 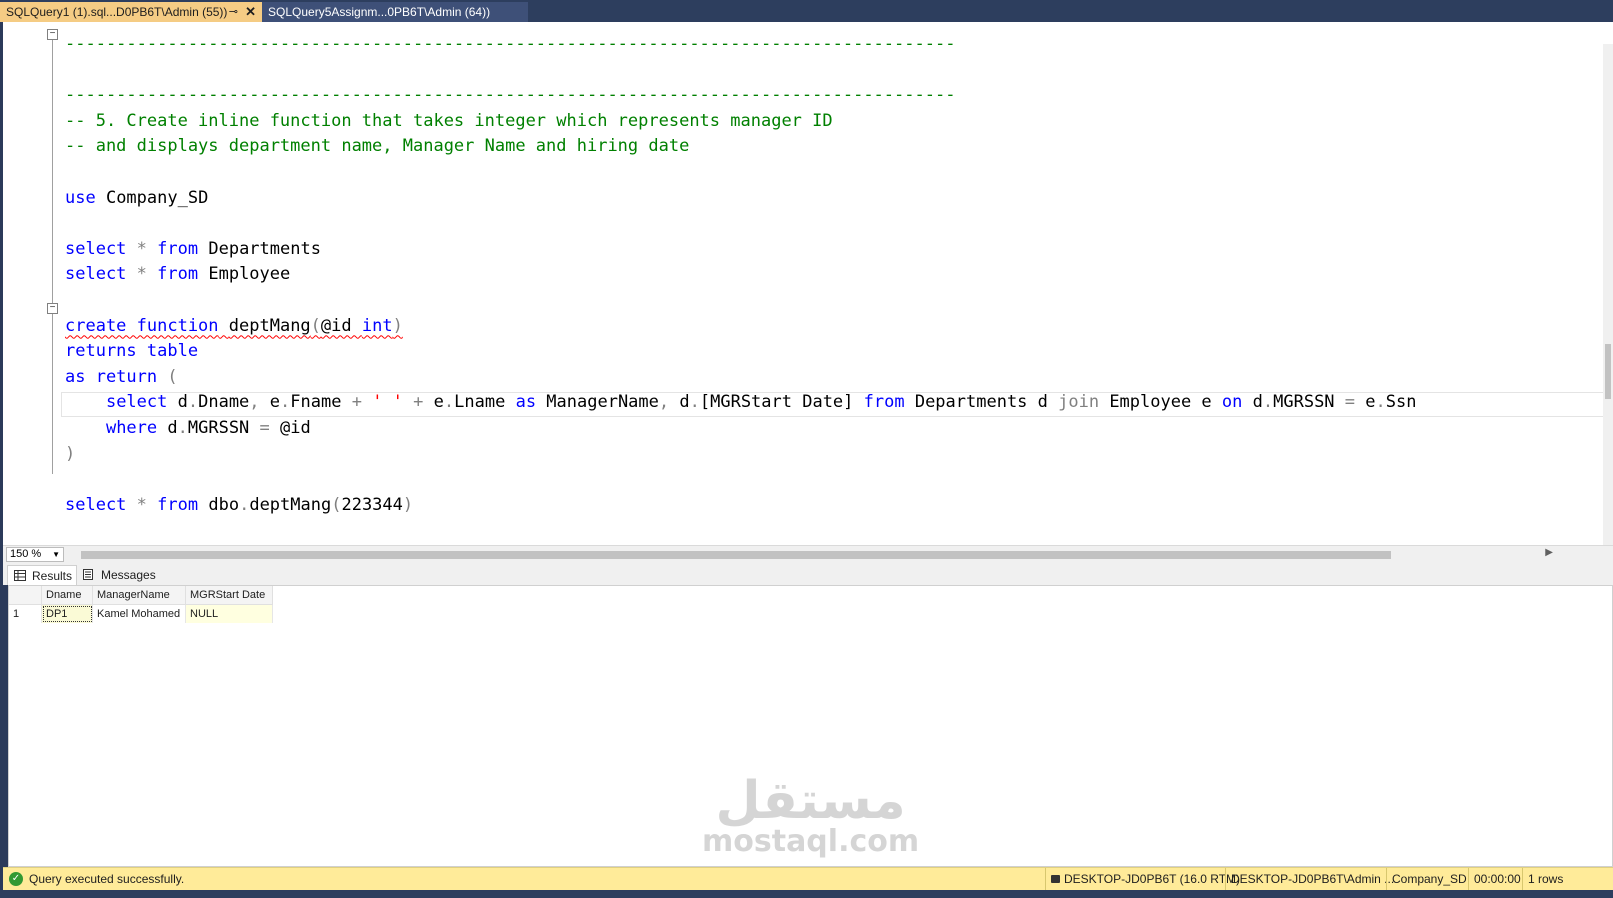 What do you see at coordinates (740, 378) in the screenshot?
I see `code-line: as return (` at bounding box center [740, 378].